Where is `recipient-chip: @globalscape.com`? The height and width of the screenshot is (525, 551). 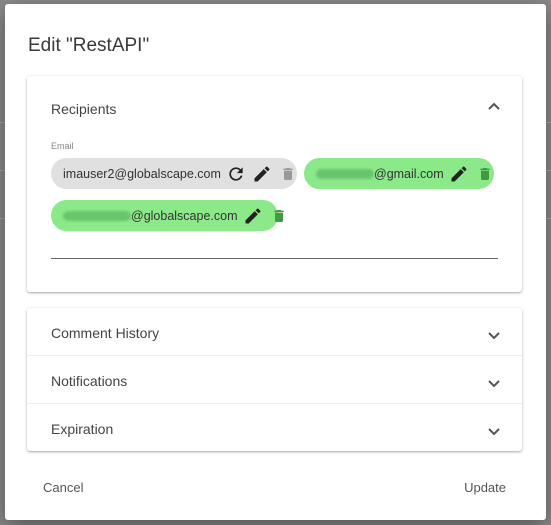
recipient-chip: @globalscape.com is located at coordinates (167, 215).